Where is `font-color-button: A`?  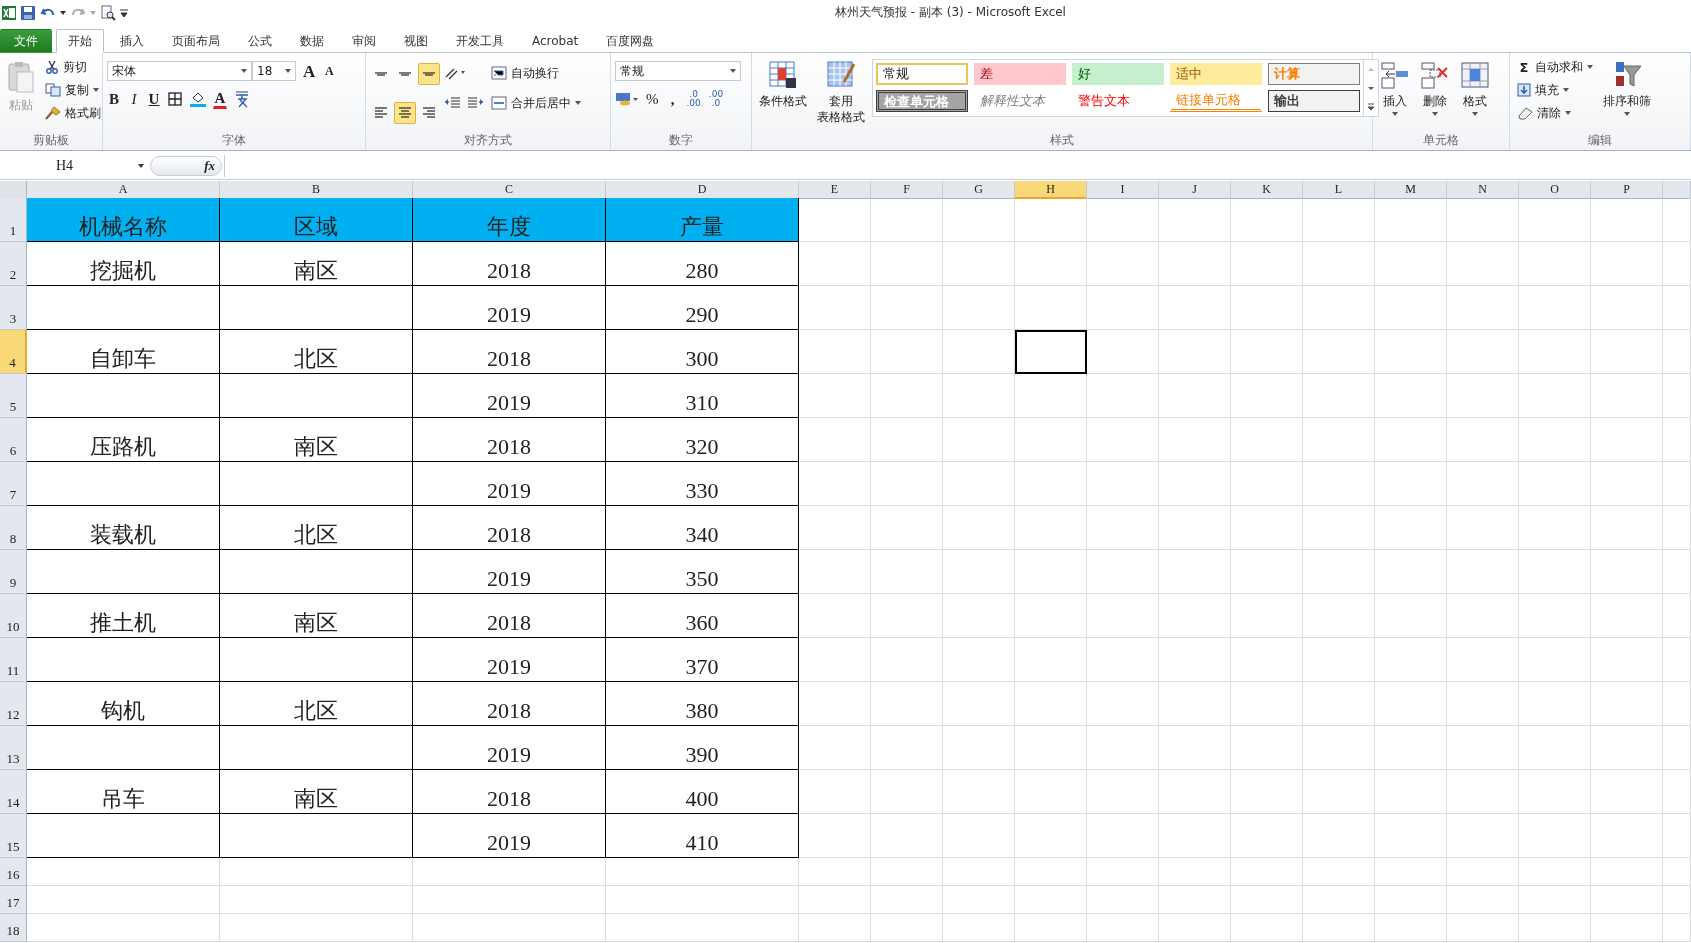 font-color-button: A is located at coordinates (220, 99).